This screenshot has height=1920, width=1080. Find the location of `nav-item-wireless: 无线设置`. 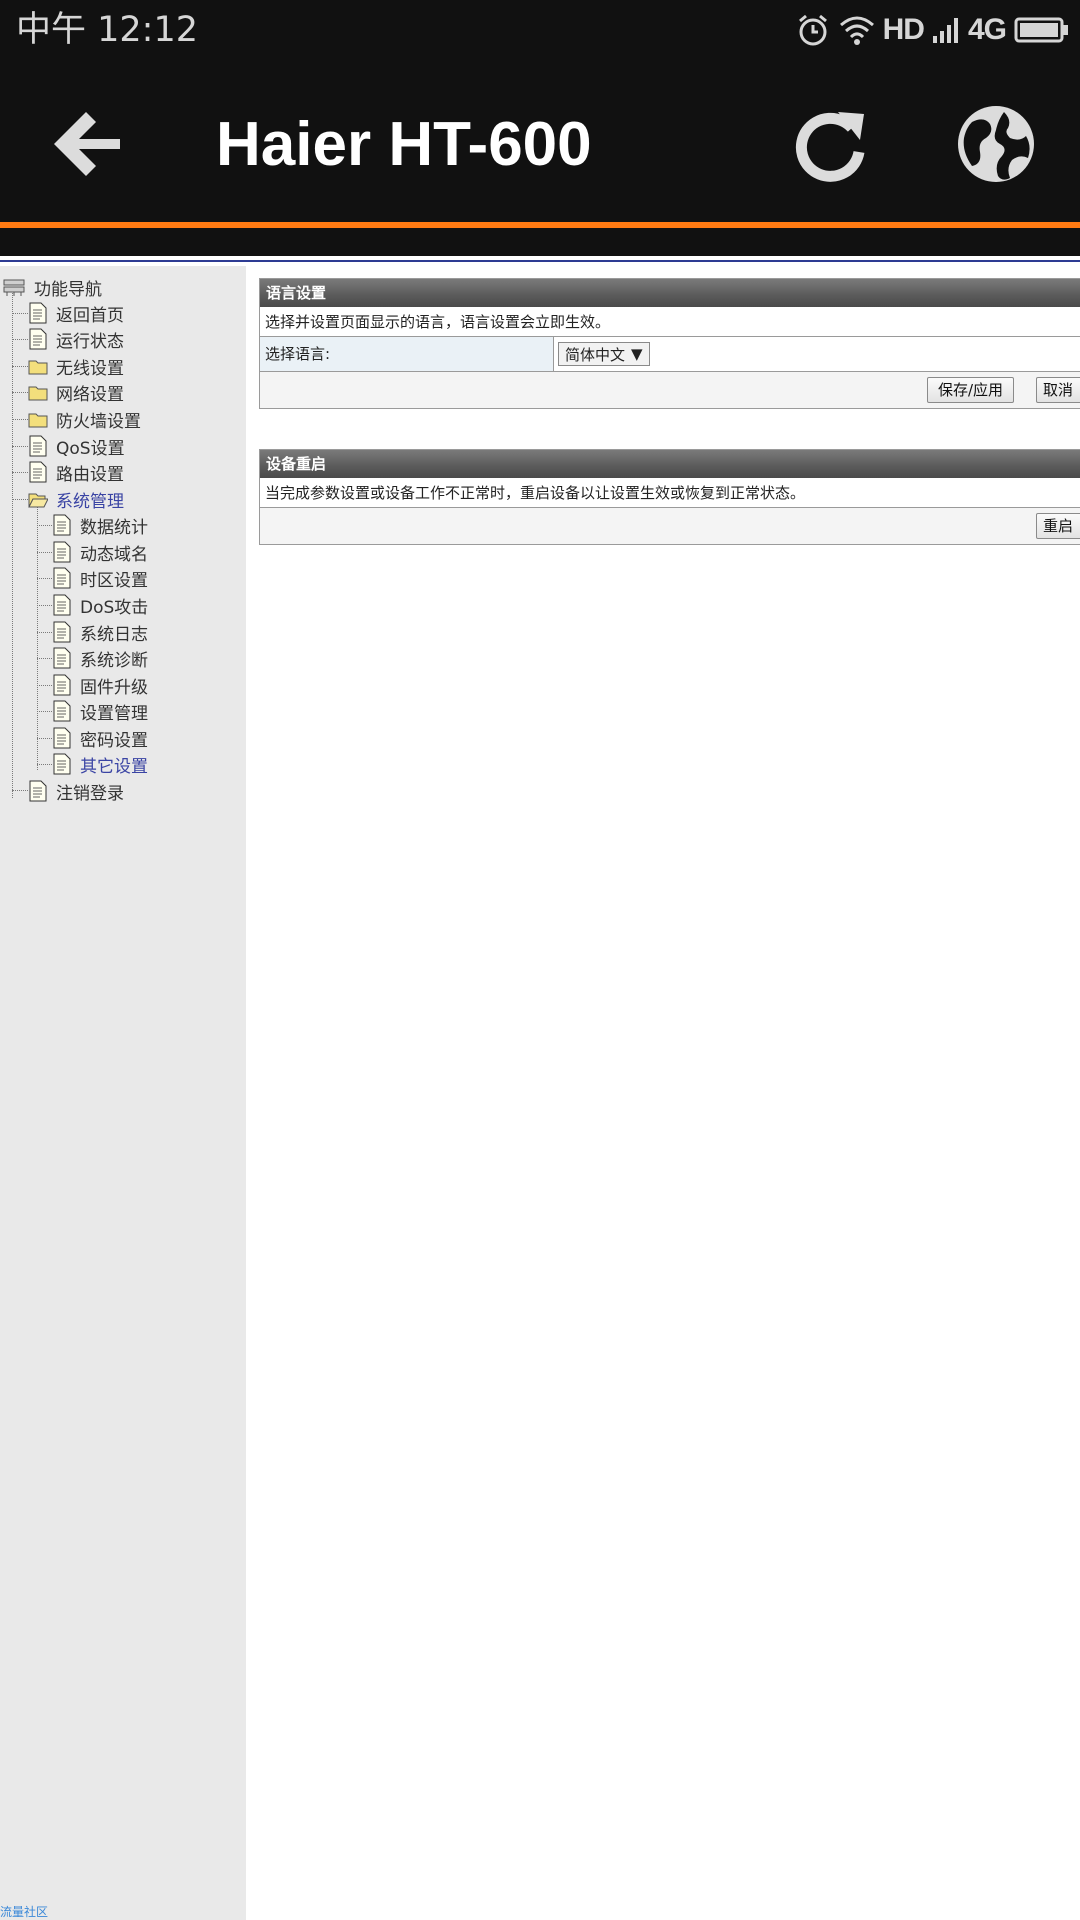

nav-item-wireless: 无线设置 is located at coordinates (76, 366).